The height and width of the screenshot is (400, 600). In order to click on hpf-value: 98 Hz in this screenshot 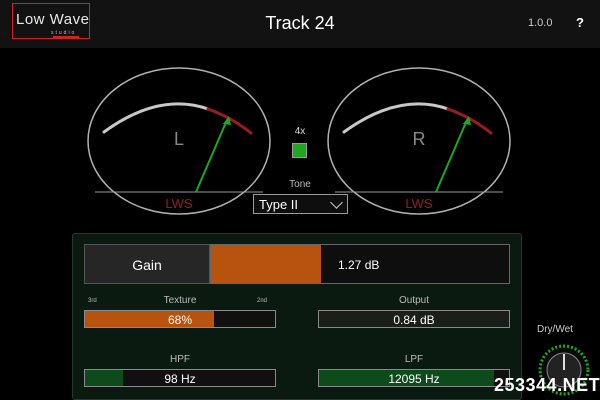, I will do `click(180, 379)`.